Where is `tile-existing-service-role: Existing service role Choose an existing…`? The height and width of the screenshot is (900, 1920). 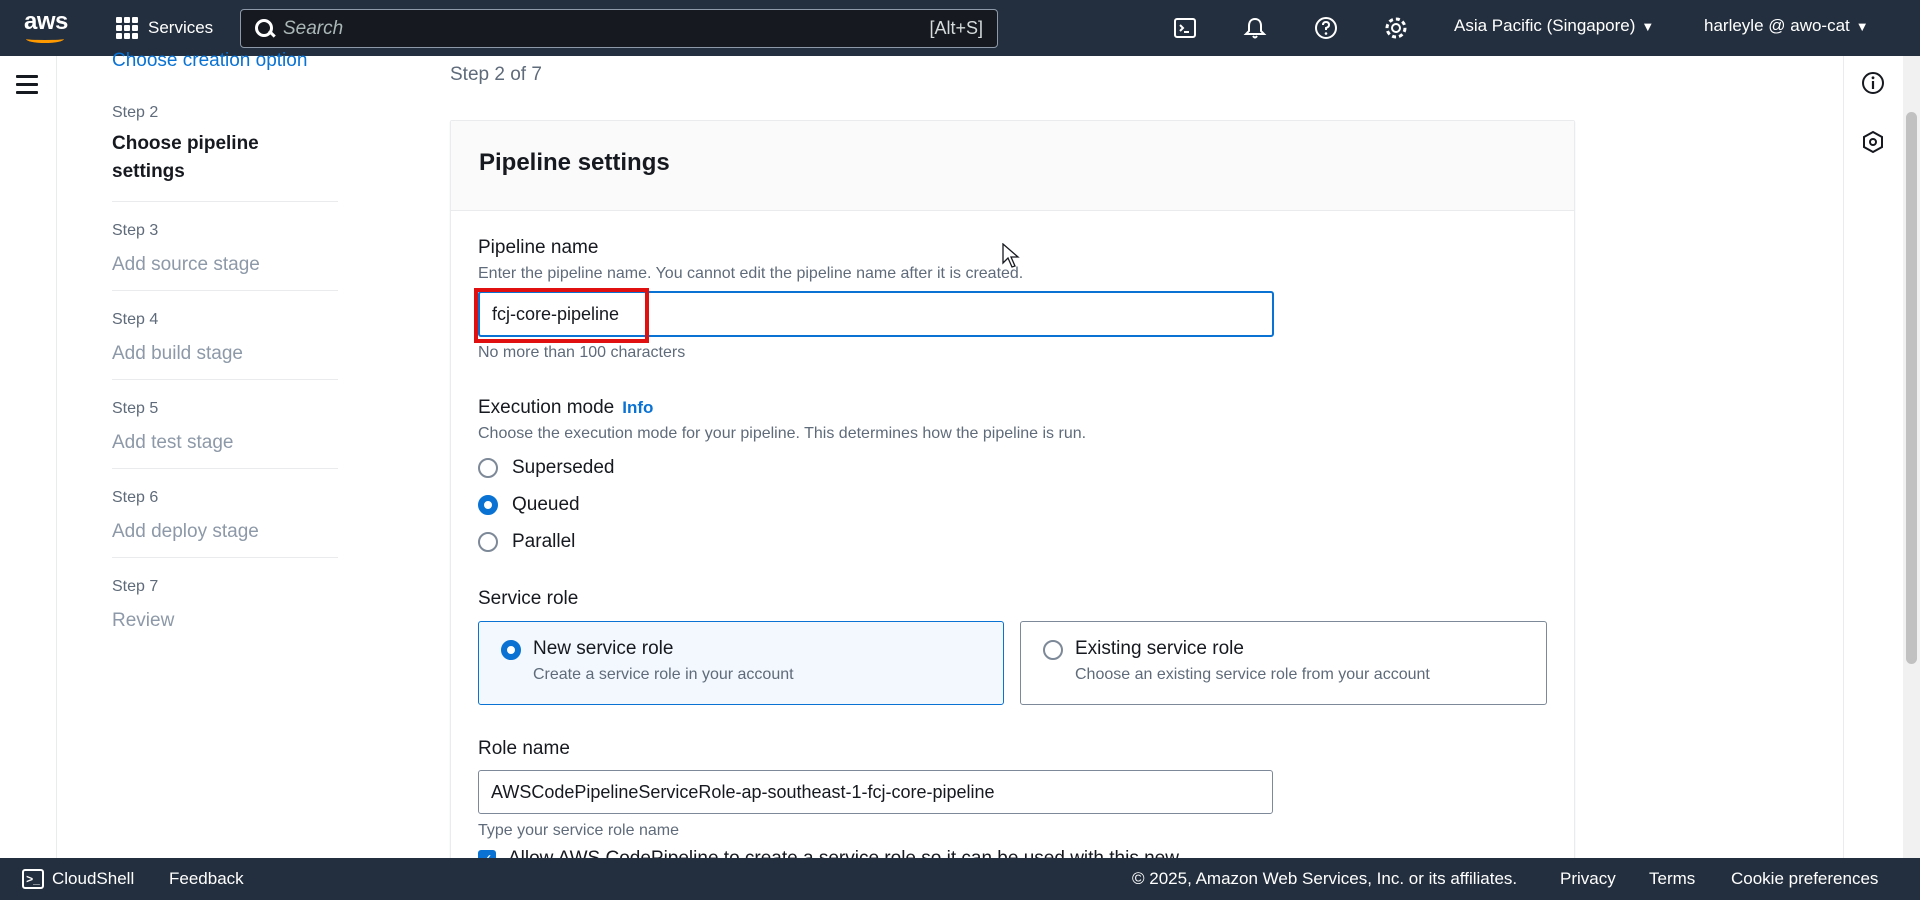
tile-existing-service-role: Existing service role Choose an existing… is located at coordinates (1283, 663).